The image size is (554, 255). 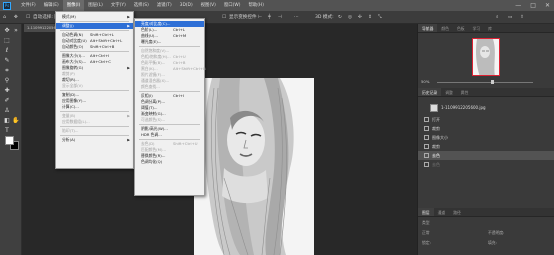 I want to click on menu-window: 窗口(W), so click(x=232, y=5).